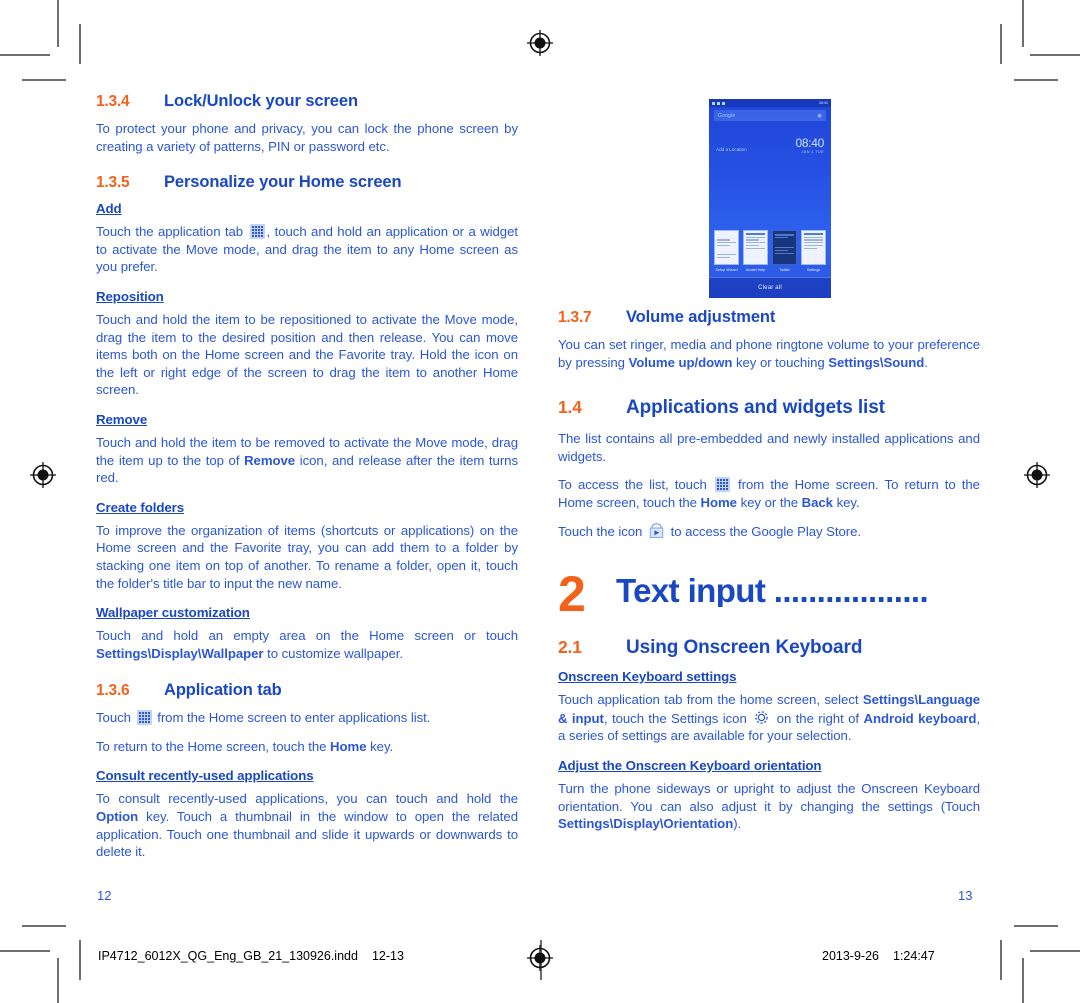 The height and width of the screenshot is (1003, 1080). I want to click on heading-1-3-5: 1.3.5 Personalize your Home screen, so click(307, 182).